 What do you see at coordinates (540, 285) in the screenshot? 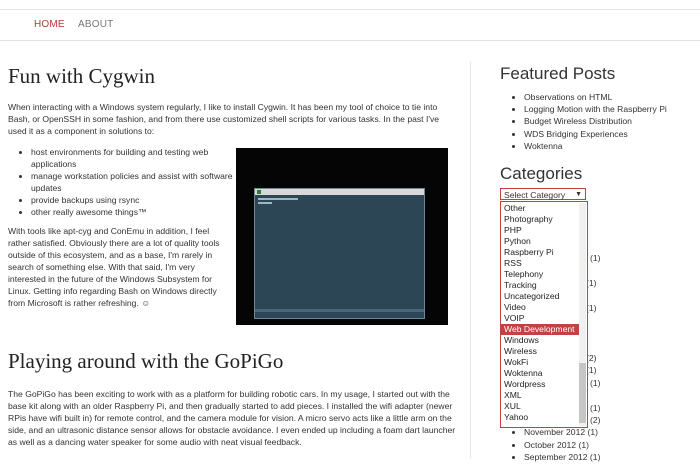
I see `dropdown-option: Tracking` at bounding box center [540, 285].